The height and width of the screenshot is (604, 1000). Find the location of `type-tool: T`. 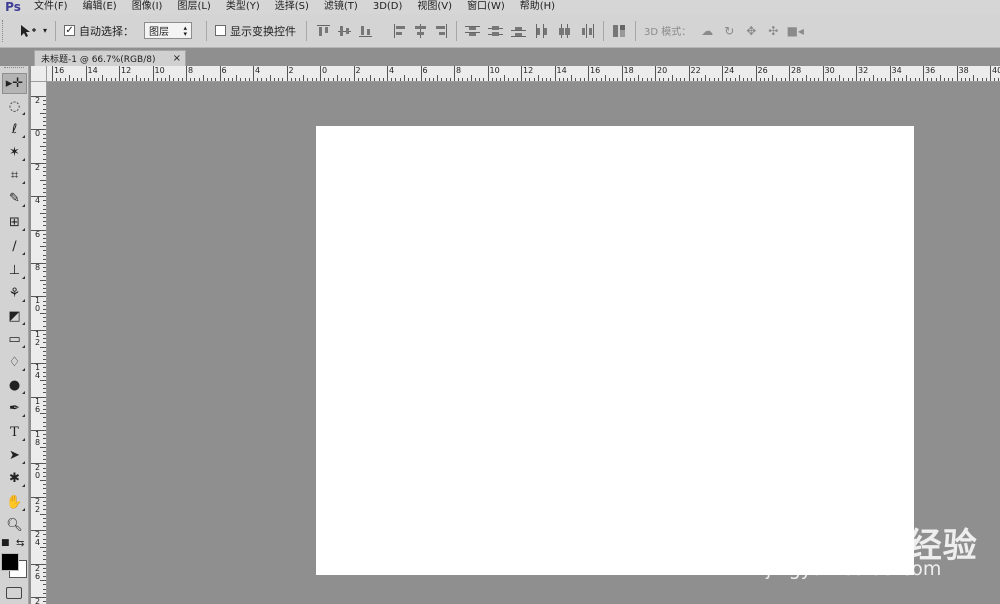

type-tool: T is located at coordinates (14, 432).